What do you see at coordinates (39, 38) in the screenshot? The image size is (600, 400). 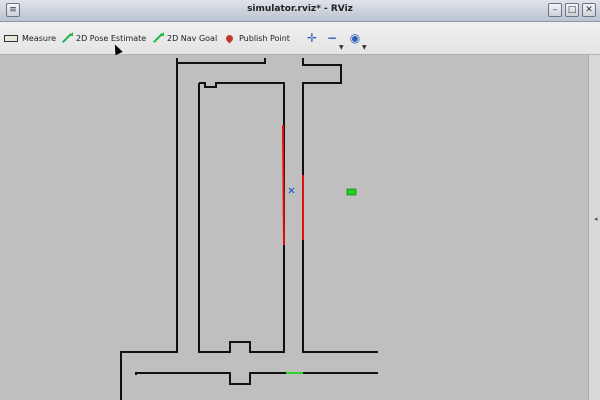 I see `measure-label: Measure` at bounding box center [39, 38].